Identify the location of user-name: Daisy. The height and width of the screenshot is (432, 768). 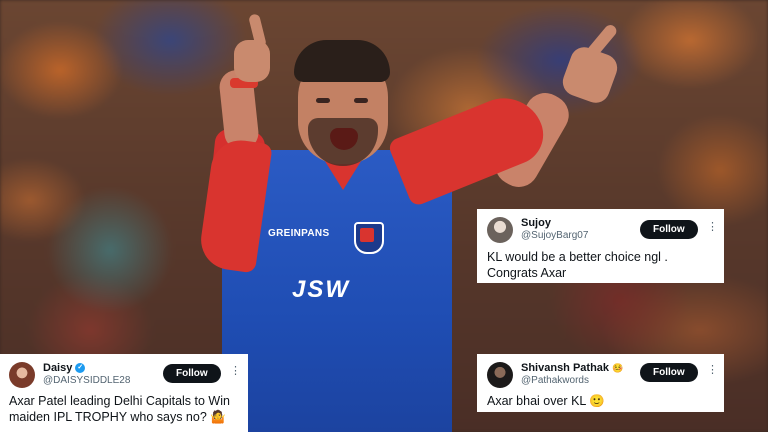
(57, 368).